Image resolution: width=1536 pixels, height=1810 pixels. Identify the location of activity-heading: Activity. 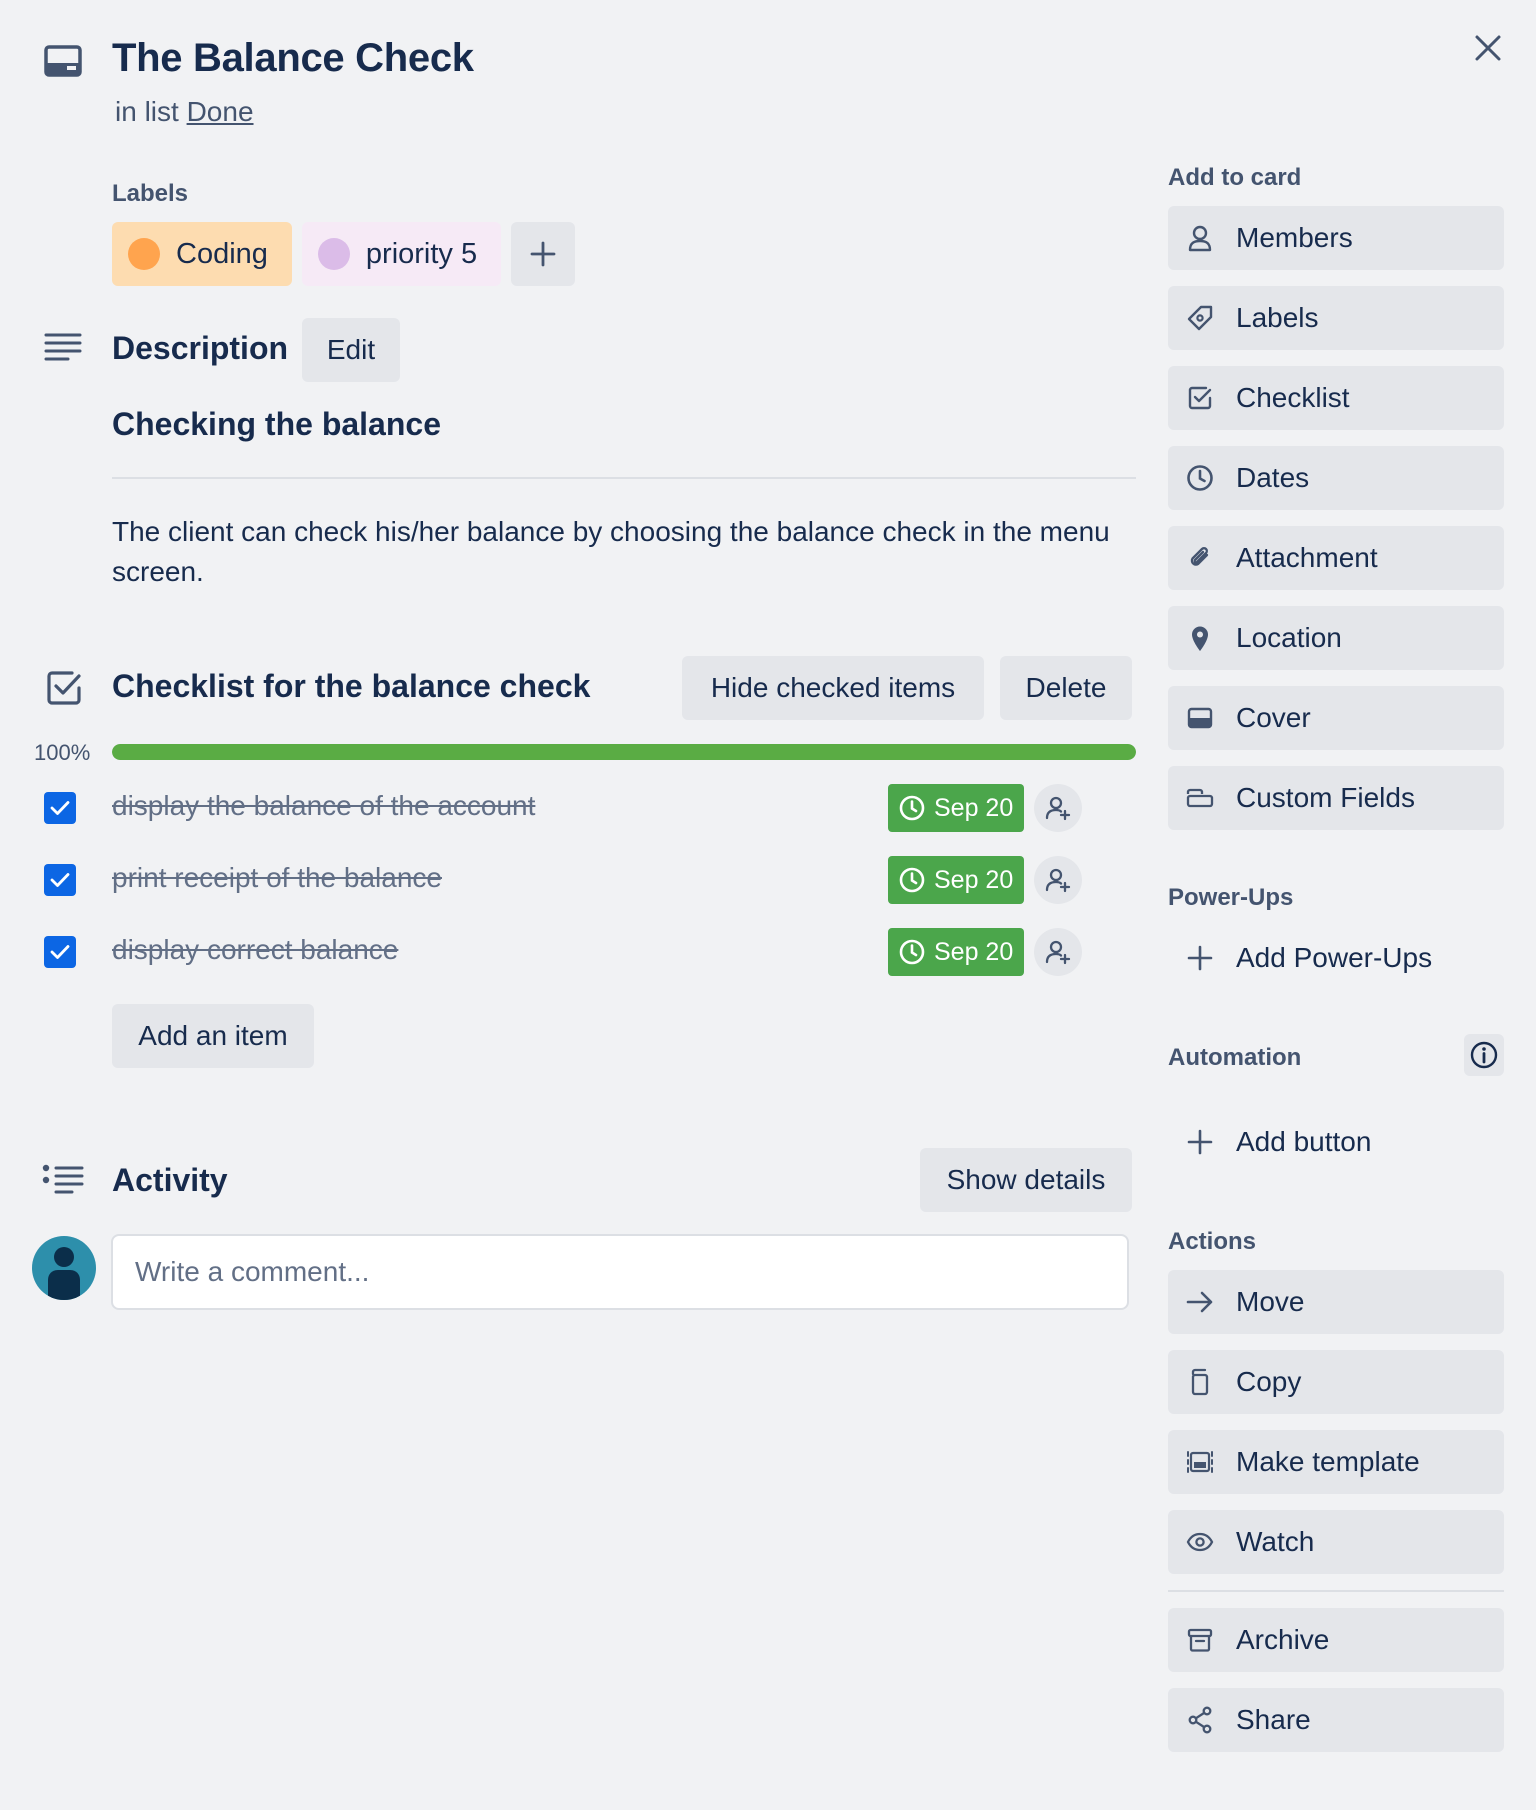
(170, 1180).